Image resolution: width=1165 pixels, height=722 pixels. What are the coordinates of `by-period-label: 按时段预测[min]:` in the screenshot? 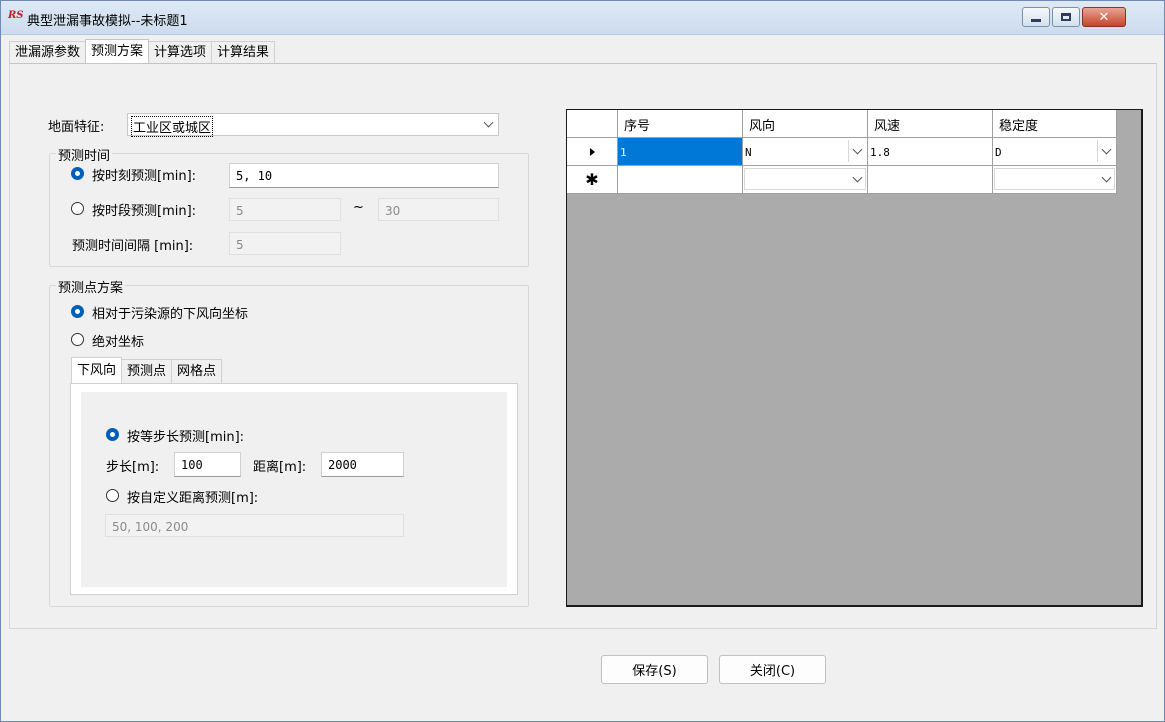 It's located at (144, 211).